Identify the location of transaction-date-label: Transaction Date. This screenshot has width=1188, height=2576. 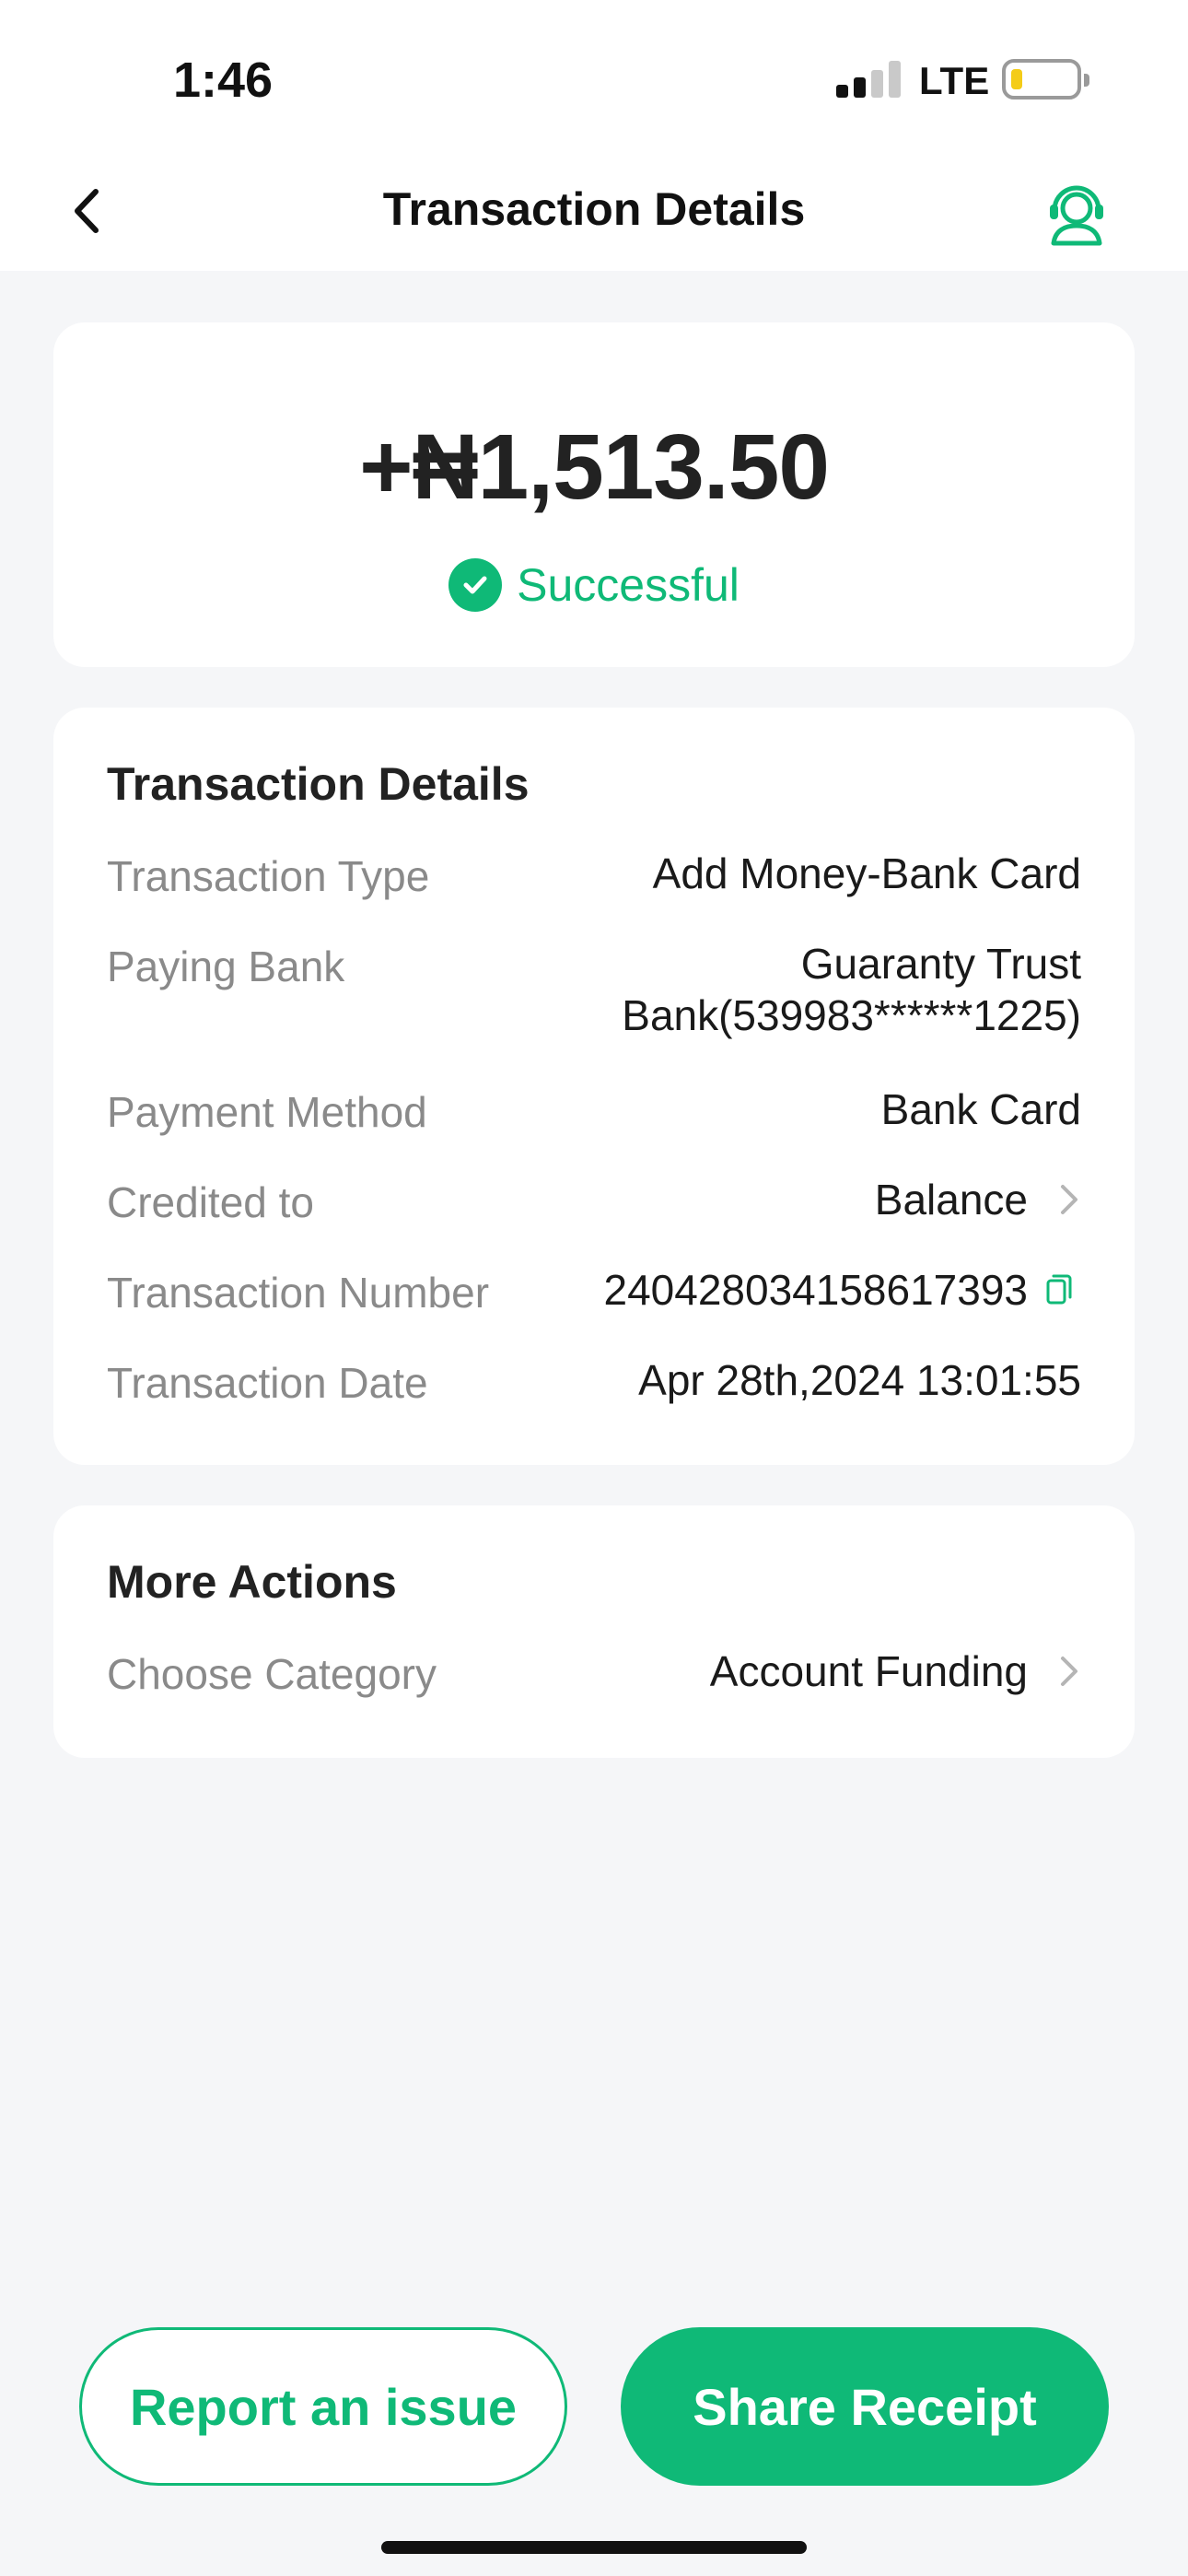
(267, 1383).